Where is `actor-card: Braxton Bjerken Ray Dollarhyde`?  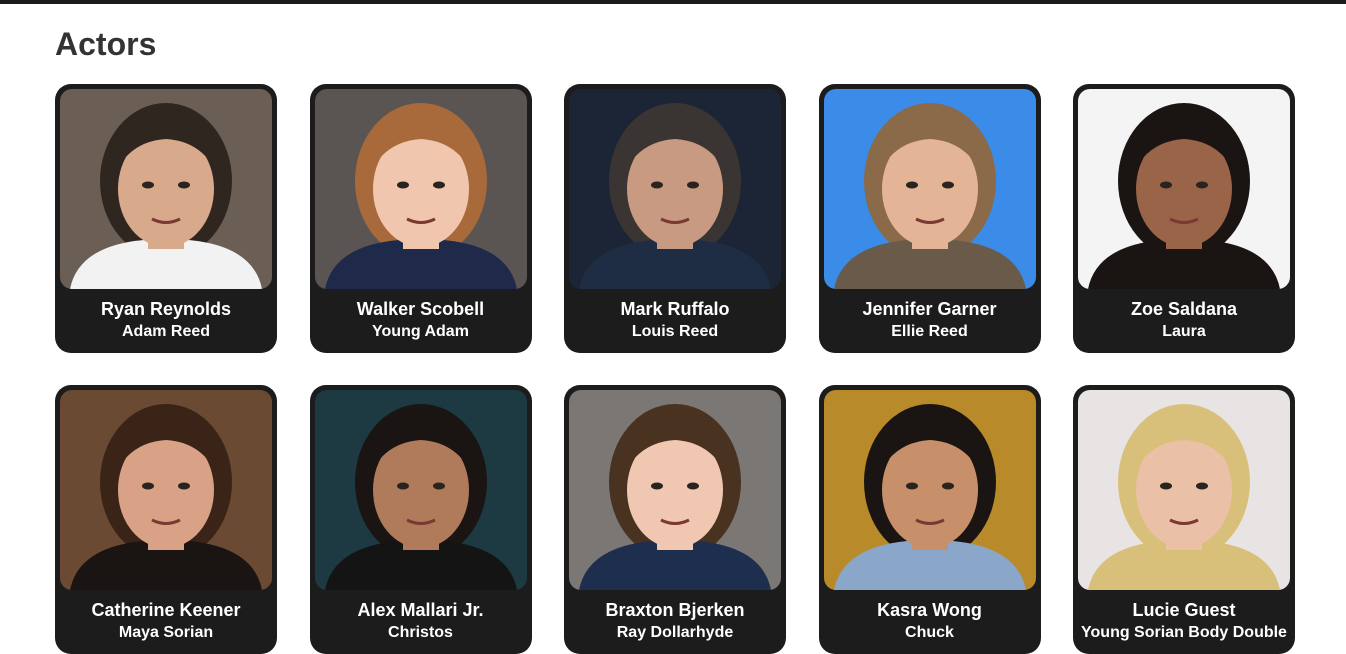 actor-card: Braxton Bjerken Ray Dollarhyde is located at coordinates (675, 519).